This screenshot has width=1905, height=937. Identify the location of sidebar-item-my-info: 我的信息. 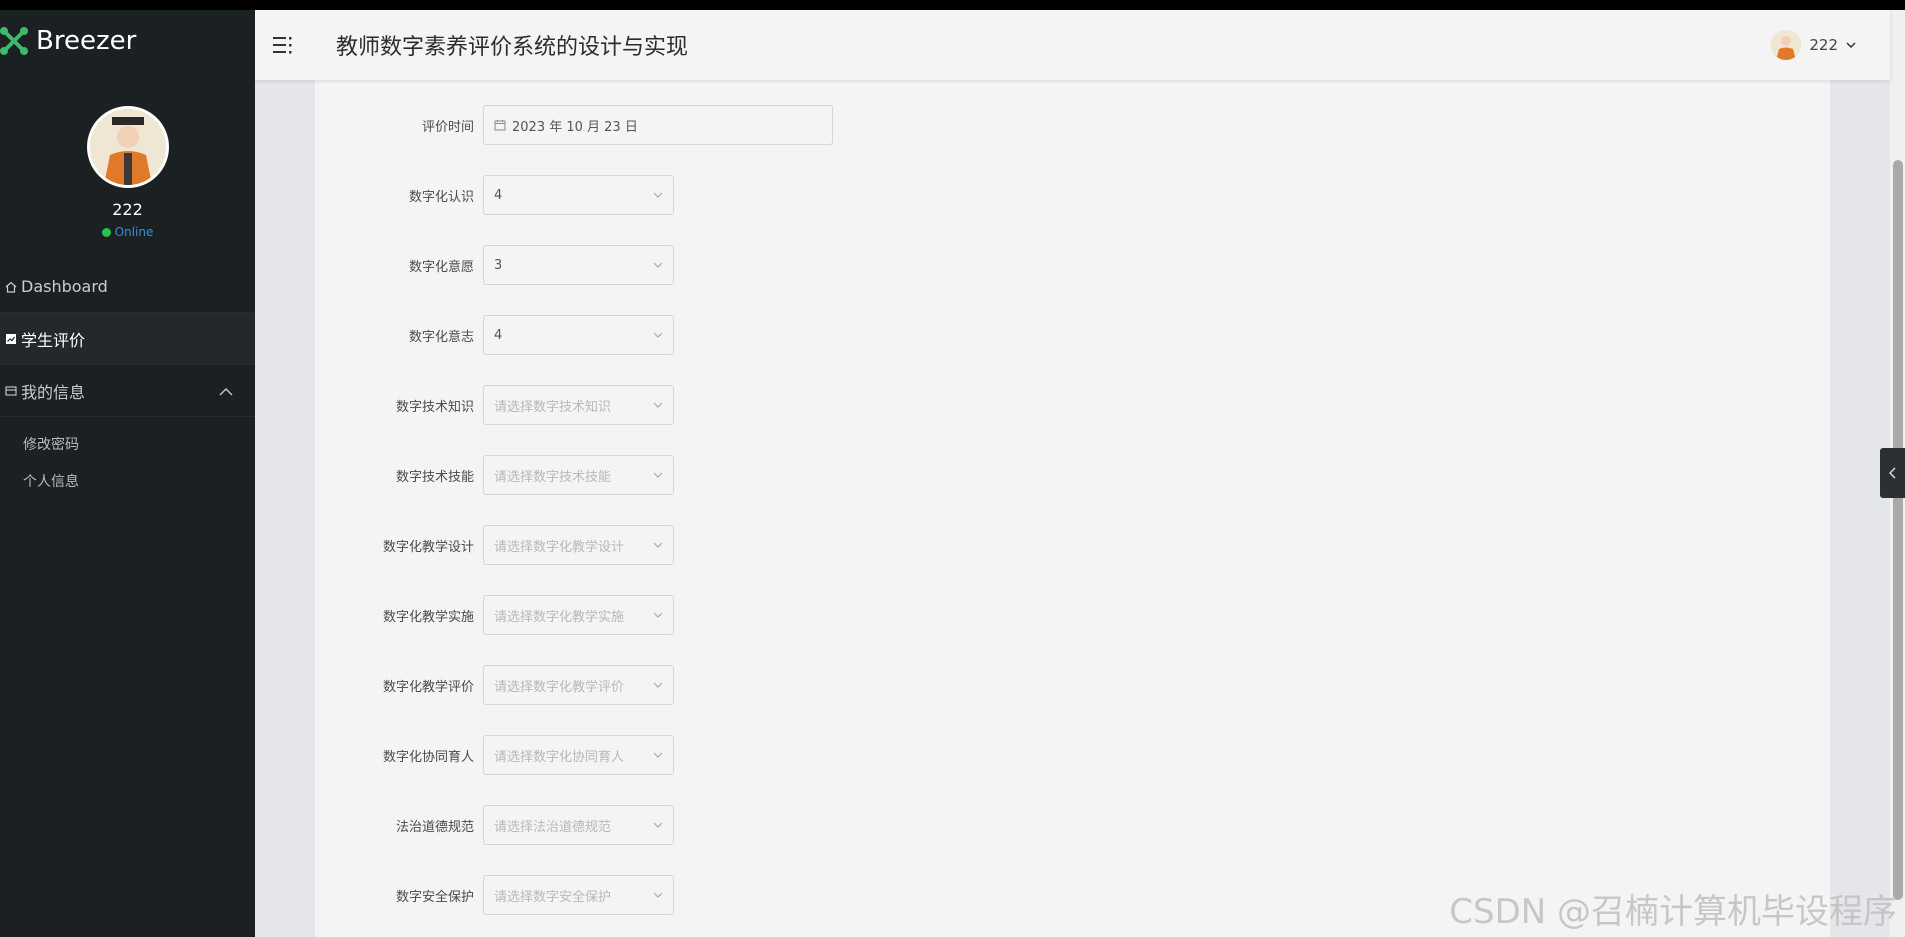
(127, 391).